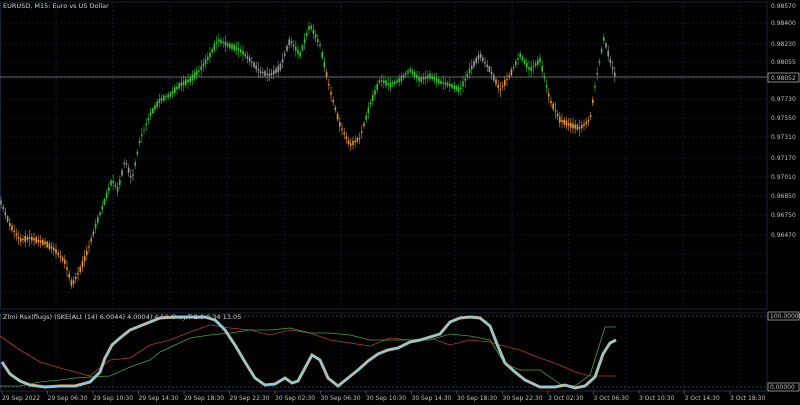 This screenshot has height=405, width=800. Describe the element at coordinates (783, 6) in the screenshot. I see `price-tick-label: 0.98570` at that location.